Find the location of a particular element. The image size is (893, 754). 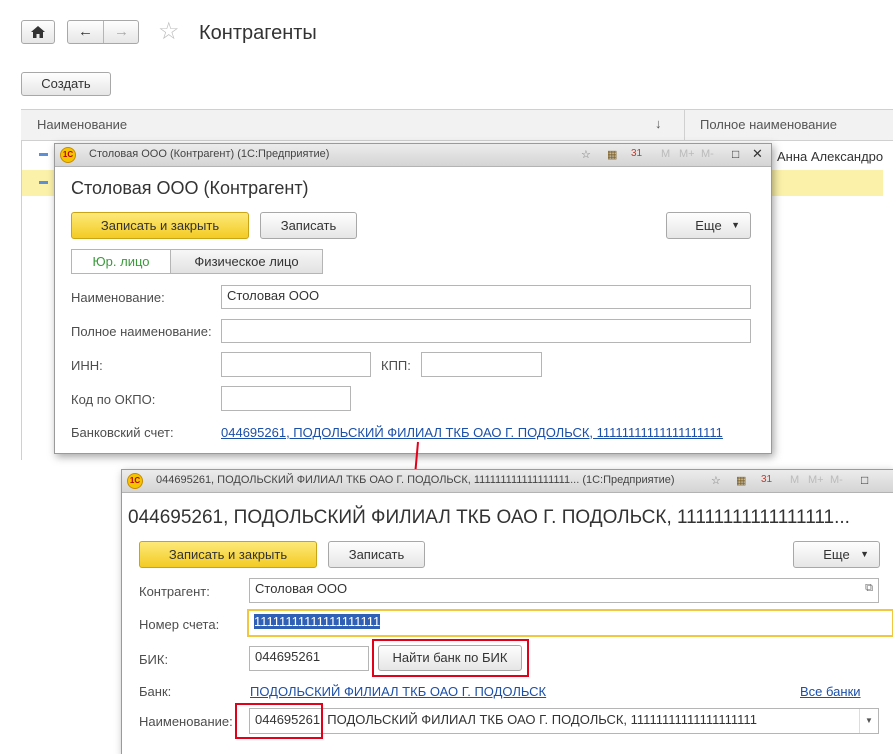

find-bank-by-bik-button: Найти банк по БИК is located at coordinates (450, 658).